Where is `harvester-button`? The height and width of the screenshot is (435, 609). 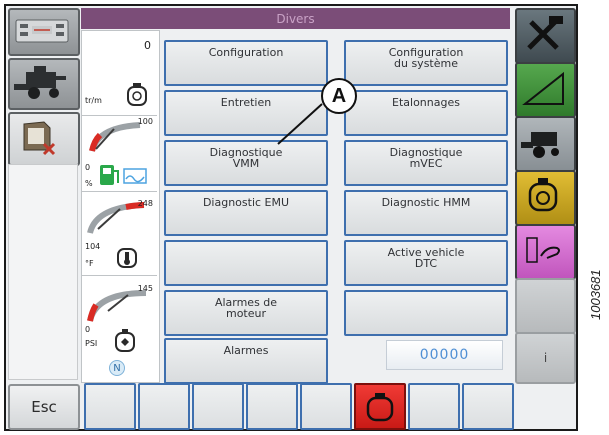 harvester-button is located at coordinates (44, 84).